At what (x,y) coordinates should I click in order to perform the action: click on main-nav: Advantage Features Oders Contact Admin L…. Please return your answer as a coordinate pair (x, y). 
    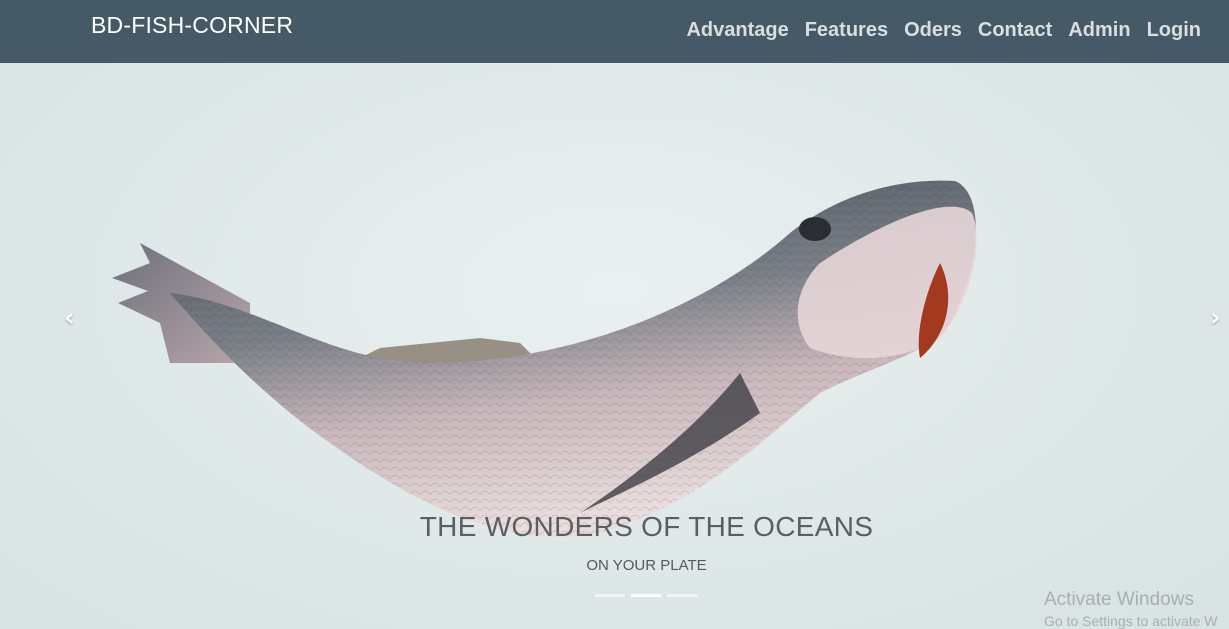
    Looking at the image, I should click on (943, 30).